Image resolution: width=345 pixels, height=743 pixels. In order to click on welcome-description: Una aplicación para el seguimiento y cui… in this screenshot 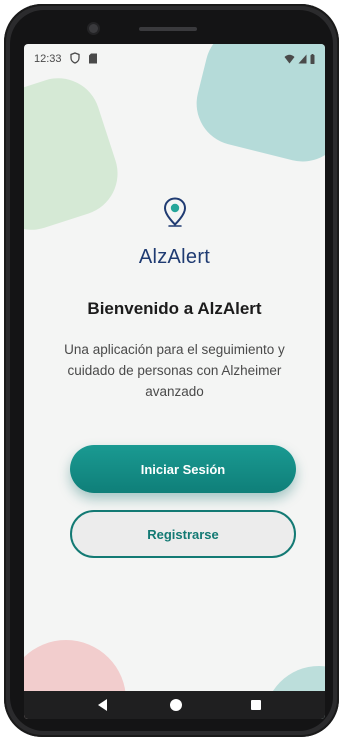, I will do `click(174, 370)`.